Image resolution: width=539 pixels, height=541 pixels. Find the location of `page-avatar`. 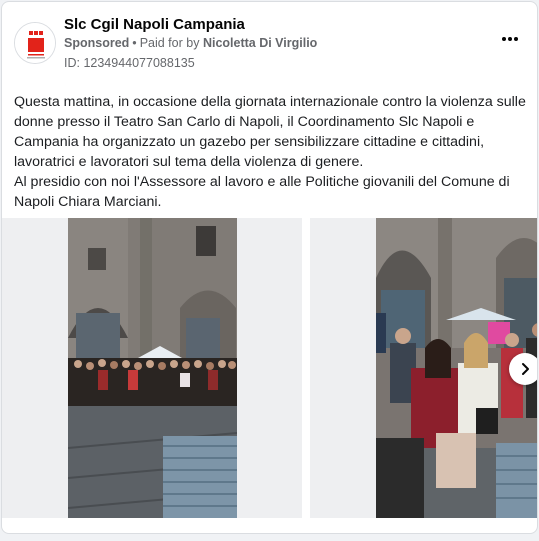

page-avatar is located at coordinates (35, 43).